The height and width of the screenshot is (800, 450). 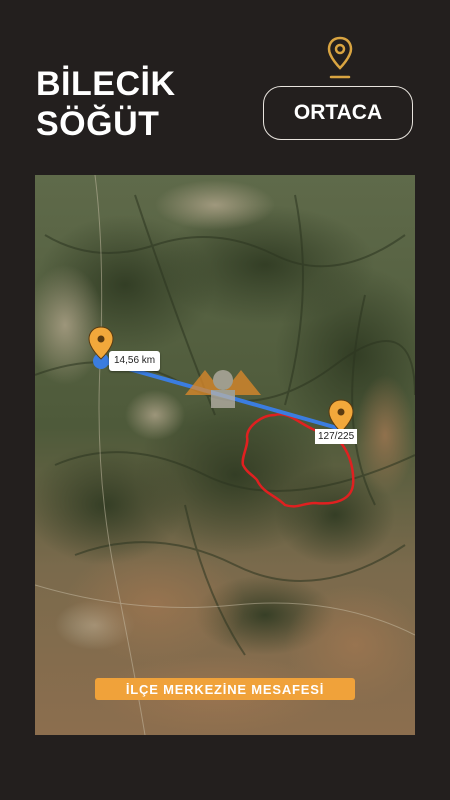 What do you see at coordinates (98, 124) in the screenshot?
I see `district-name: SÖĞÜT` at bounding box center [98, 124].